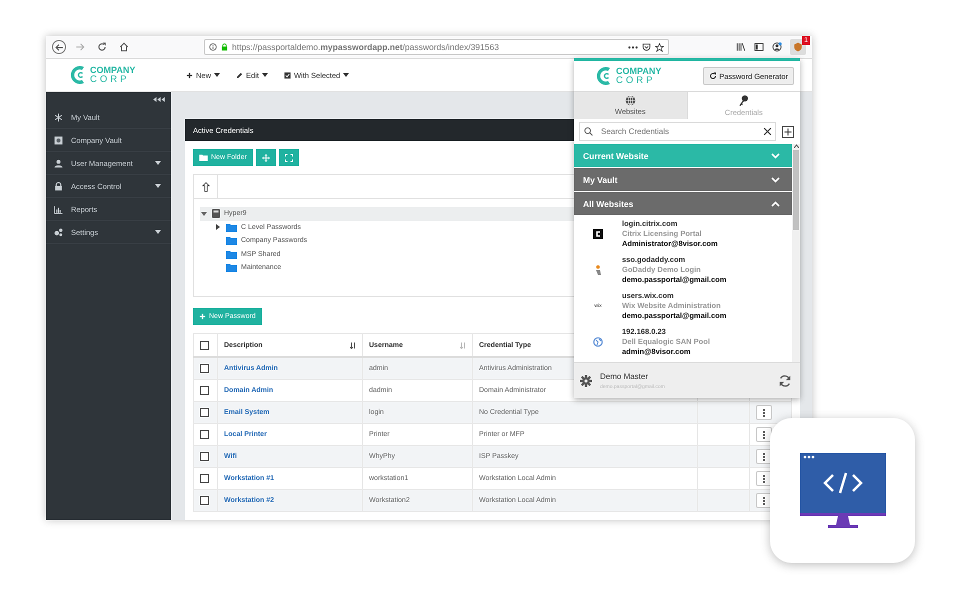  Describe the element at coordinates (683, 179) in the screenshot. I see `section-header: My Vault` at that location.